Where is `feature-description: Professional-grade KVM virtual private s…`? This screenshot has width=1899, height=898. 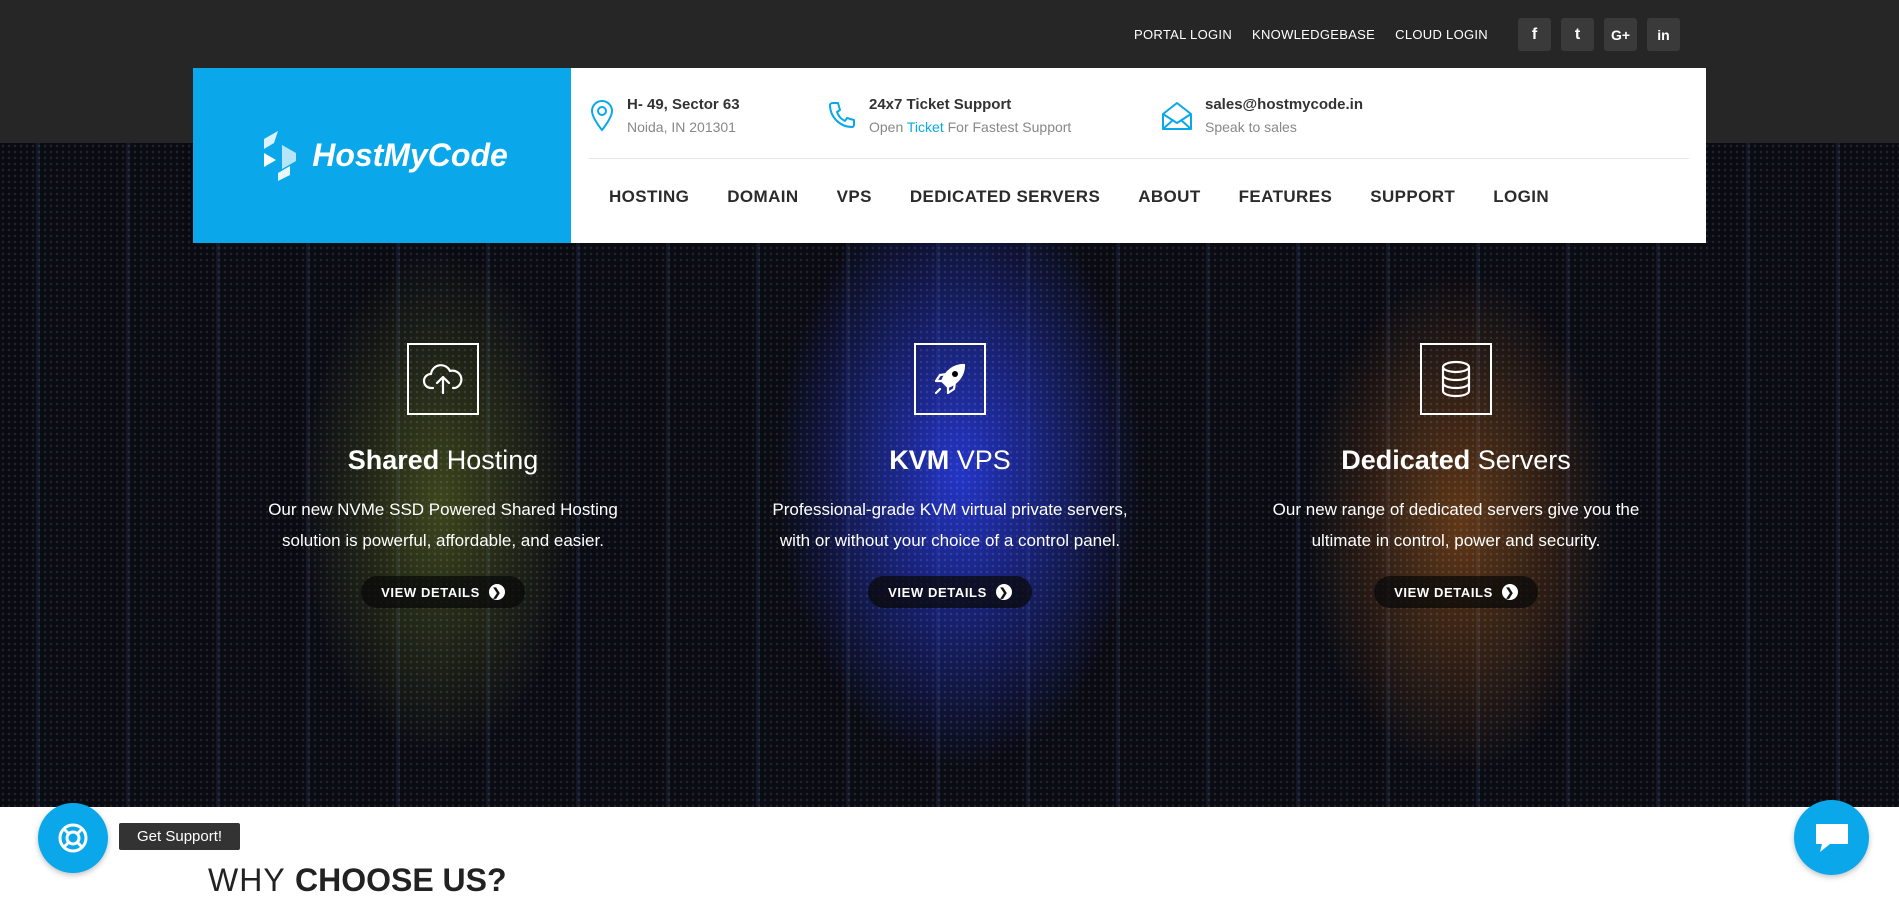 feature-description: Professional-grade KVM virtual private s… is located at coordinates (950, 525).